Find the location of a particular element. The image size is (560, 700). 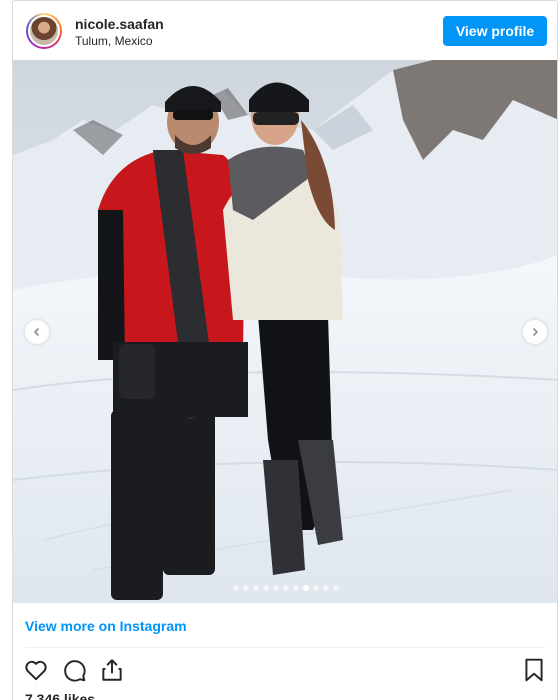

carousel-indicator is located at coordinates (285, 588).